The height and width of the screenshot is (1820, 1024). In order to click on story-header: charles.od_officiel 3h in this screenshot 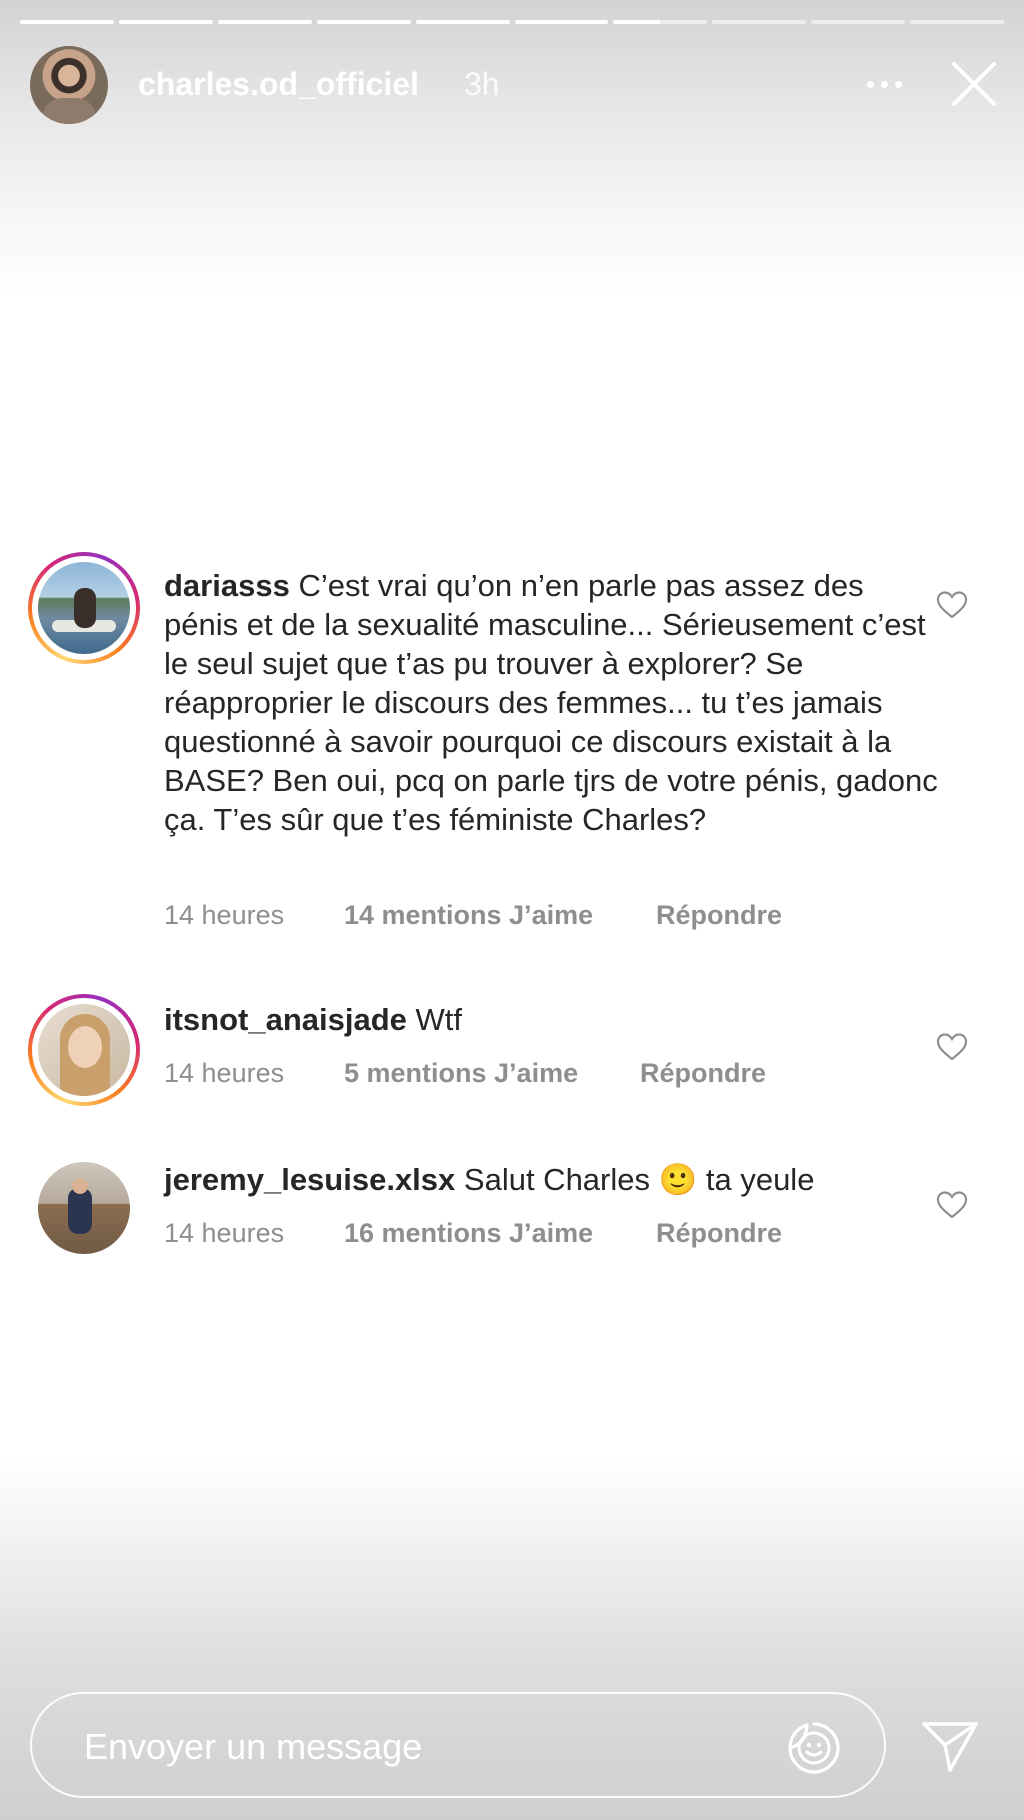, I will do `click(518, 84)`.